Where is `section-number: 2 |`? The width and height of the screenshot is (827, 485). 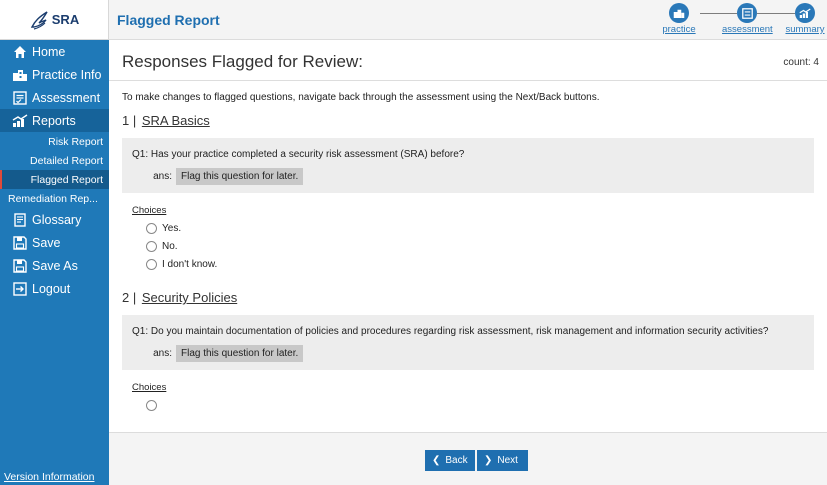
section-number: 2 | is located at coordinates (129, 297).